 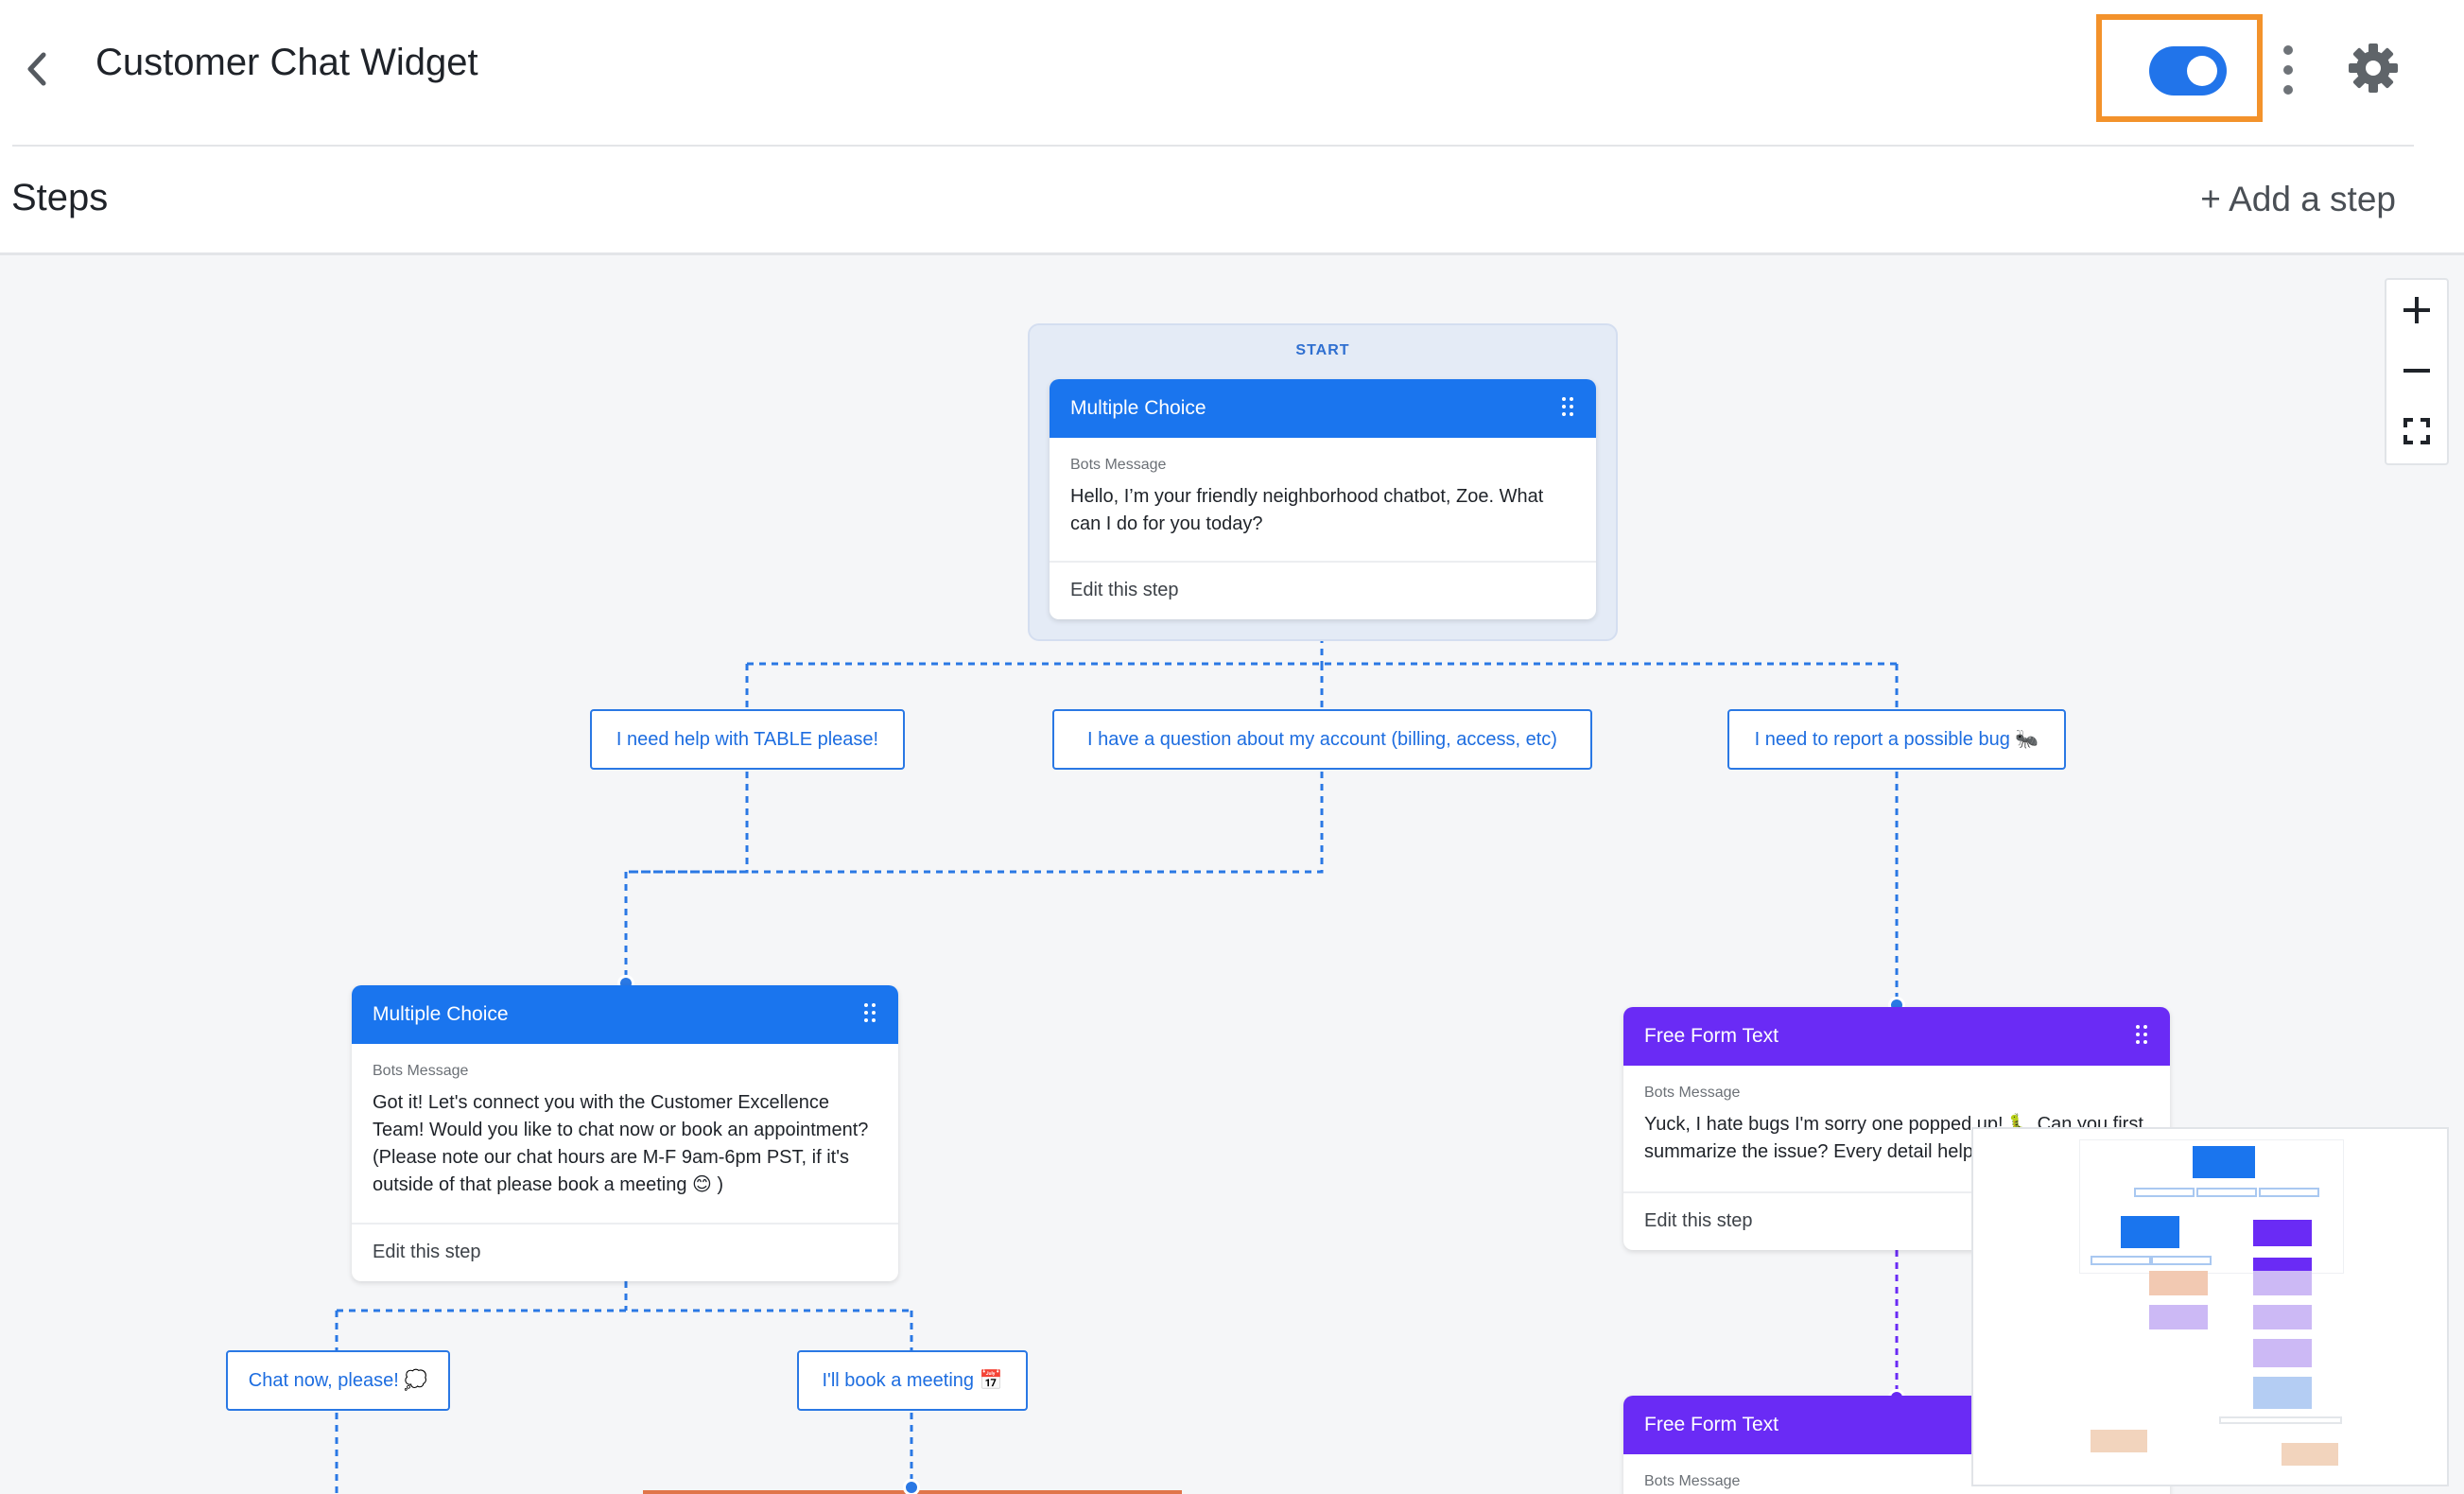 What do you see at coordinates (2210, 1307) in the screenshot?
I see `flow-minimap` at bounding box center [2210, 1307].